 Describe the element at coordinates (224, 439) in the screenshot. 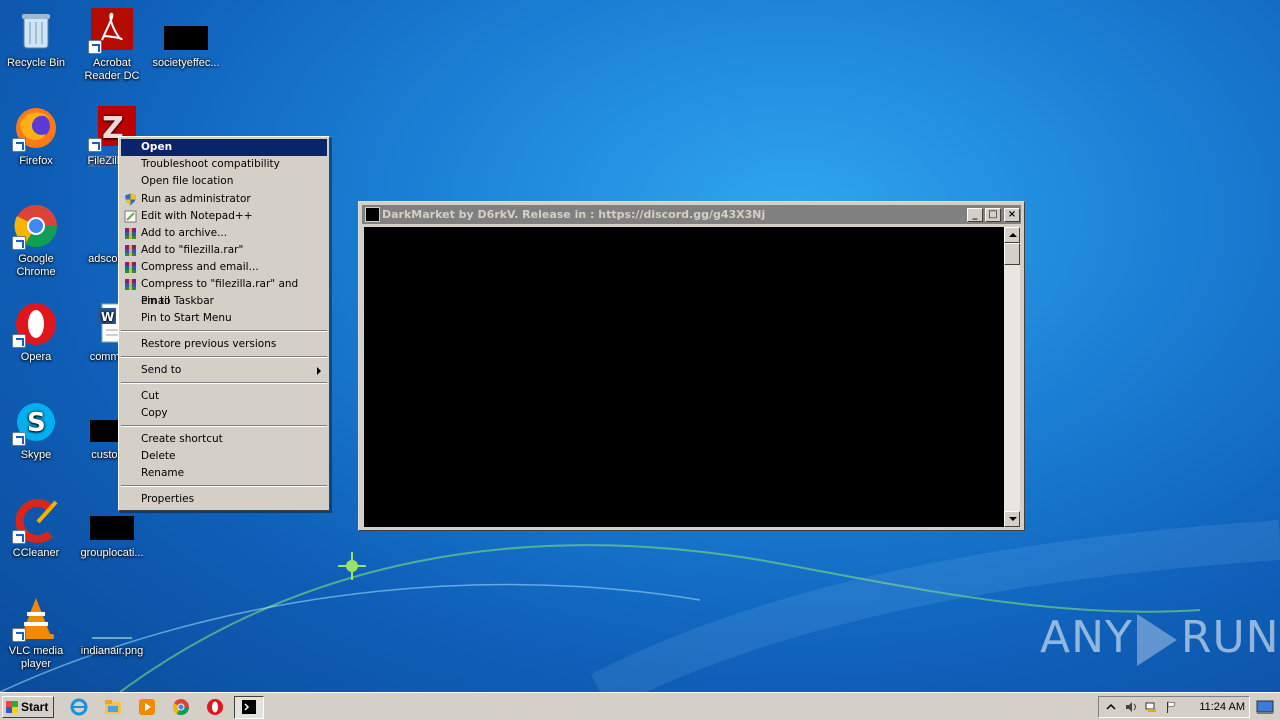

I see `menu-item-create-shortcut: Create shortcut` at that location.